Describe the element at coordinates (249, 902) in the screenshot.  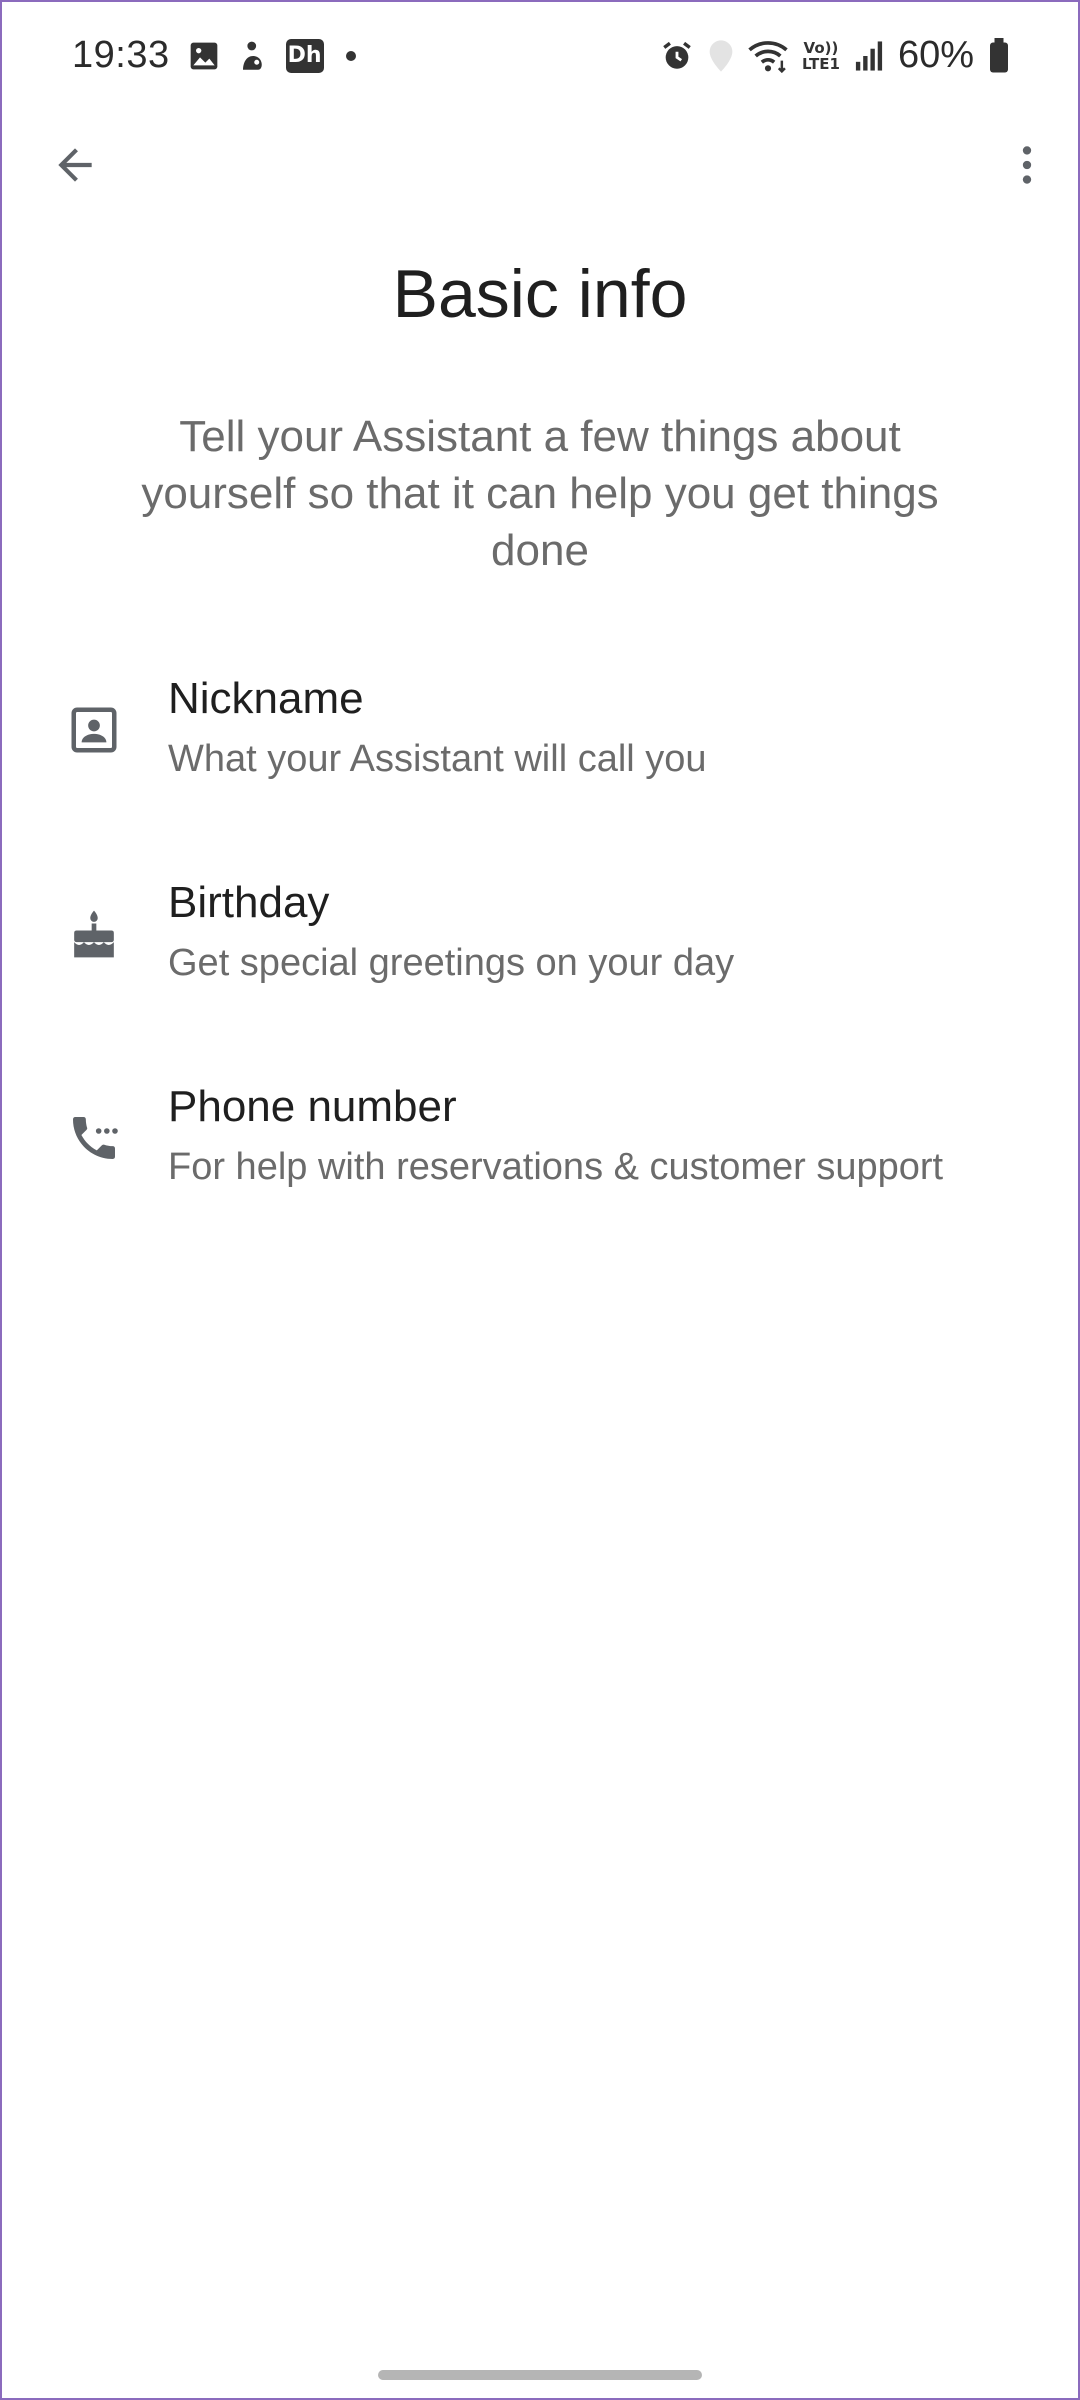
I see `birthday-title: Birthday` at that location.